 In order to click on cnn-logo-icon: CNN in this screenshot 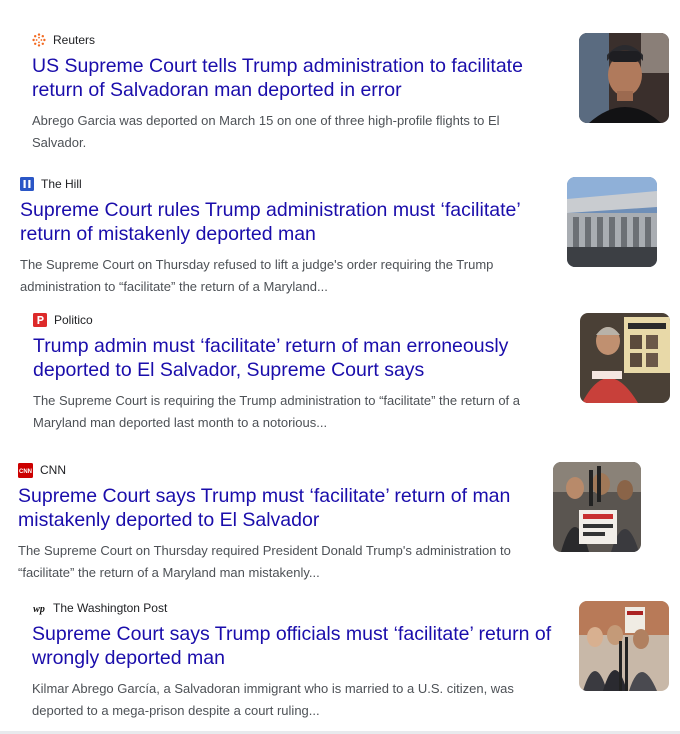, I will do `click(25, 470)`.